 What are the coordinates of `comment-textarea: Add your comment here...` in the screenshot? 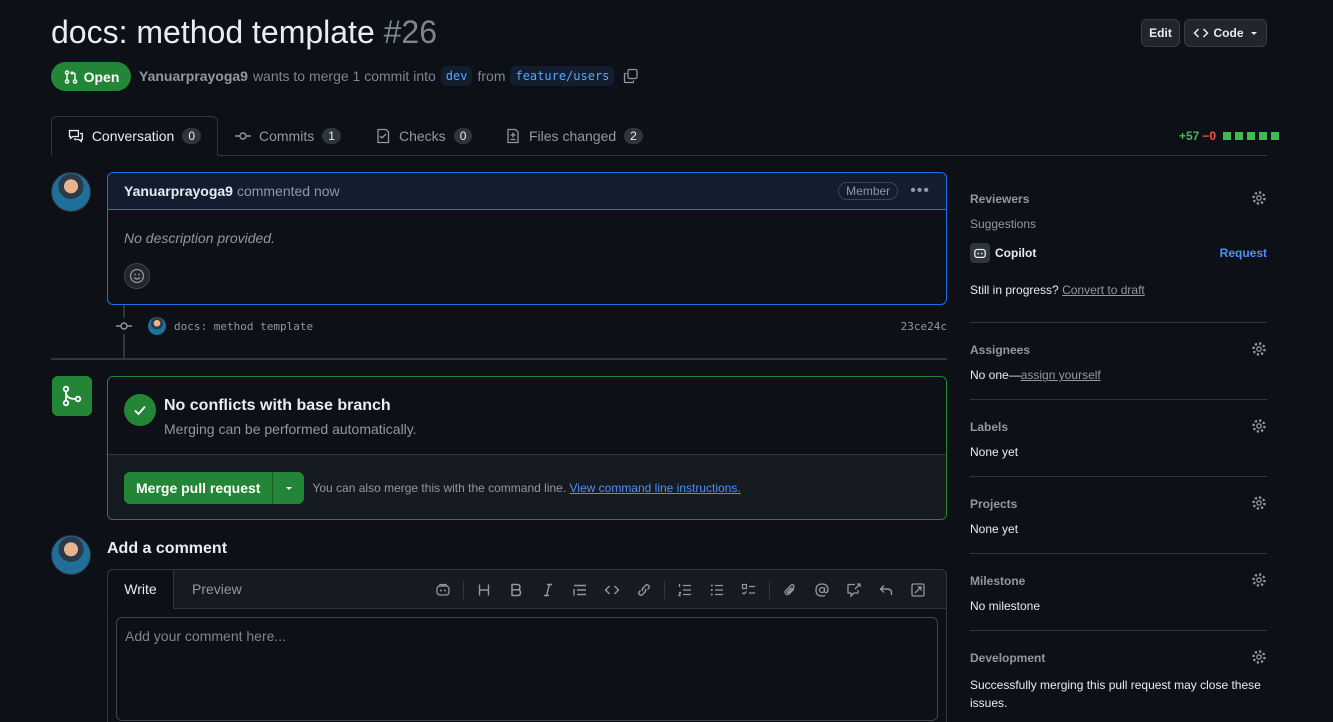 It's located at (527, 669).